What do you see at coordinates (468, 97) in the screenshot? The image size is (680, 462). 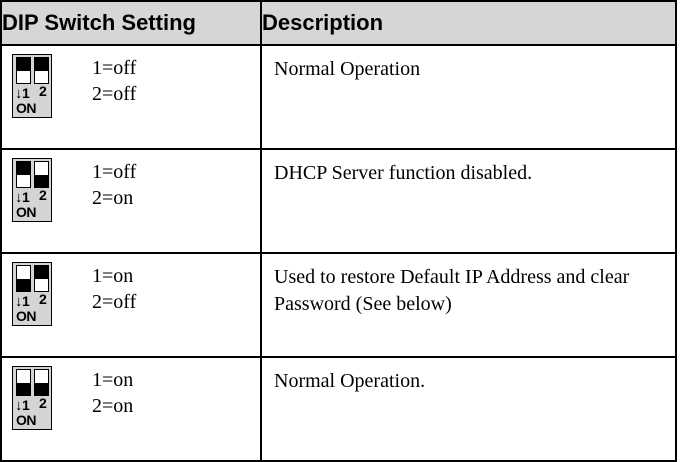 I see `description-cell: Normal Operation` at bounding box center [468, 97].